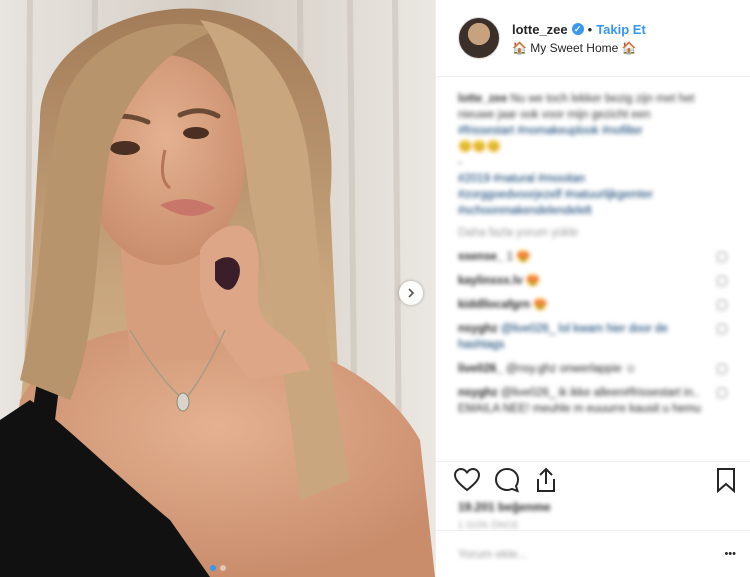 The image size is (750, 577). What do you see at coordinates (507, 480) in the screenshot?
I see `comment-icon` at bounding box center [507, 480].